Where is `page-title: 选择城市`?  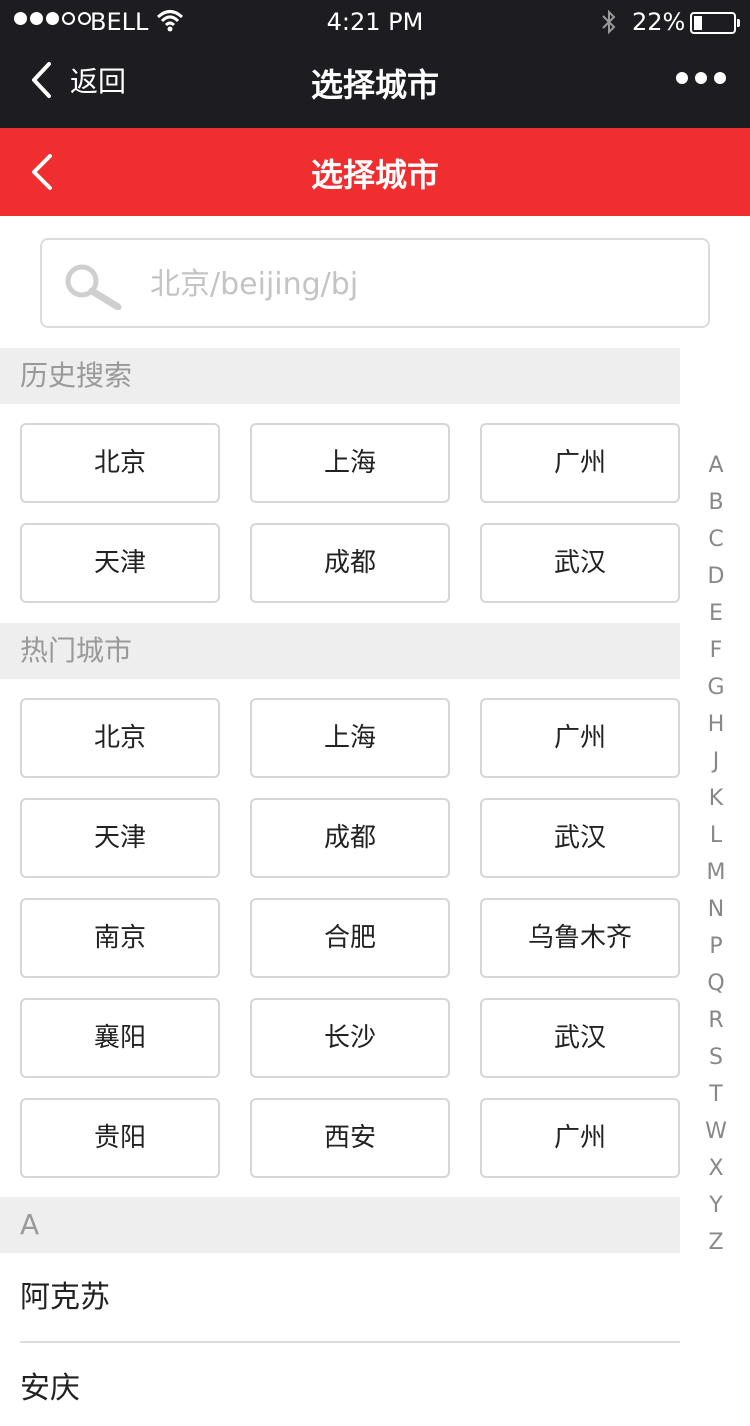
page-title: 选择城市 is located at coordinates (374, 175).